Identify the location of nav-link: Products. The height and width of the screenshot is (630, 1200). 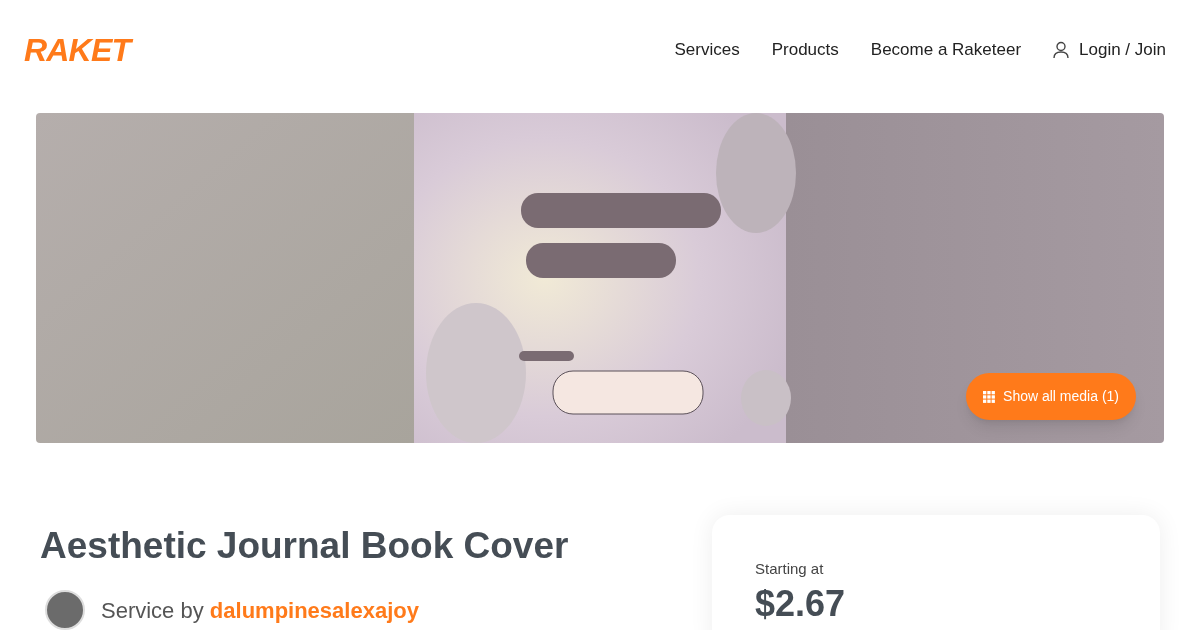
(805, 50).